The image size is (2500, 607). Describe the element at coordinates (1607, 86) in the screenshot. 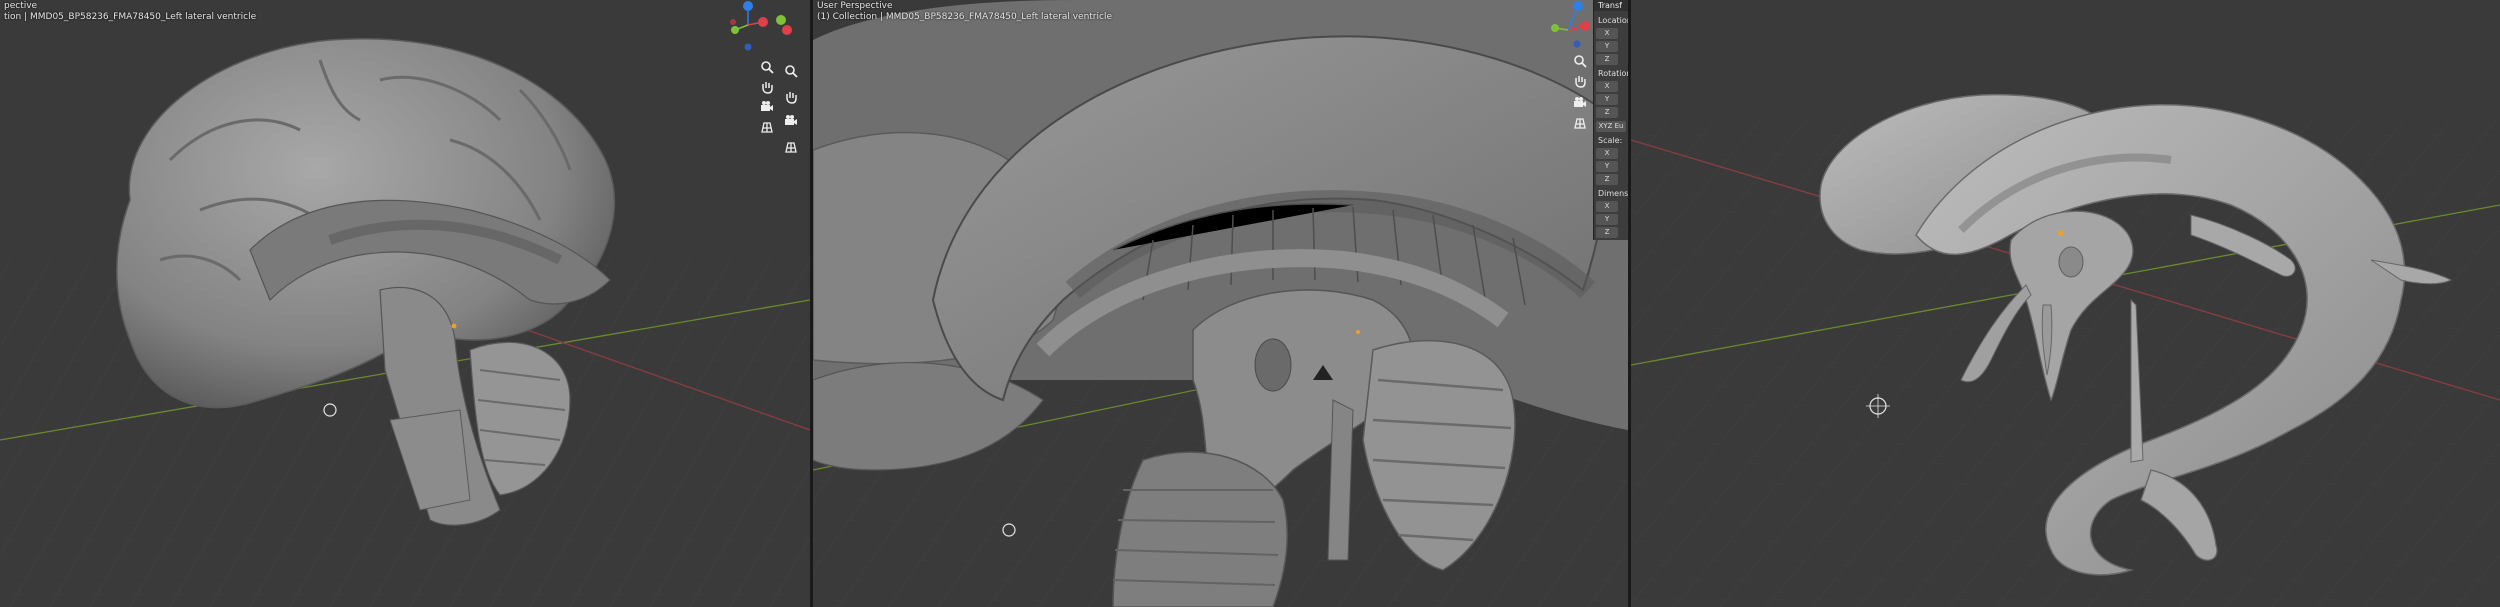

I see `rotation-x-field: X` at that location.